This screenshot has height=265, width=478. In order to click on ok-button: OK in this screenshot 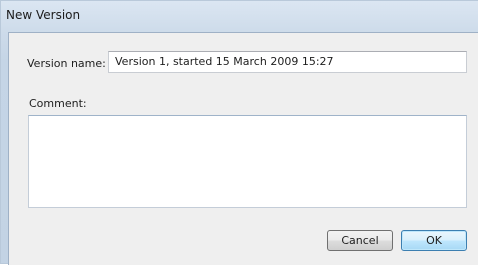, I will do `click(434, 240)`.